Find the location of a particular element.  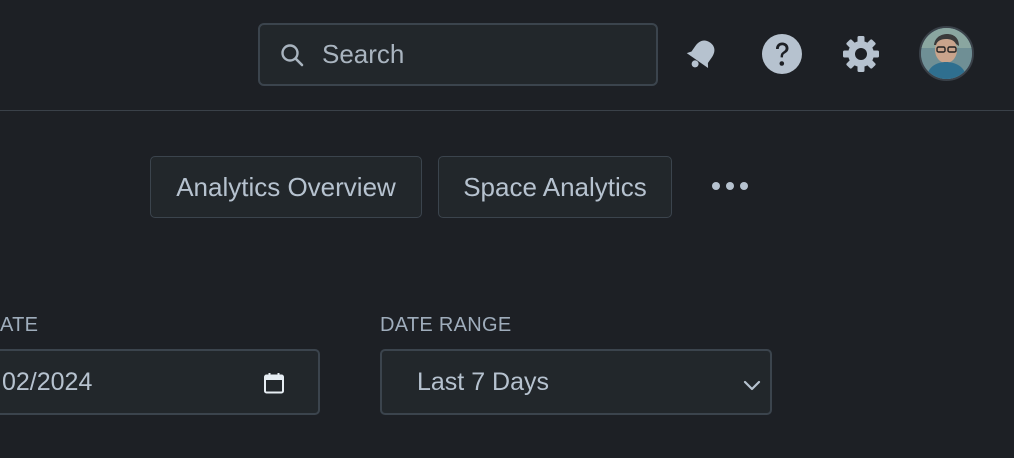

date-range-select: Last 7 Days is located at coordinates (576, 382).